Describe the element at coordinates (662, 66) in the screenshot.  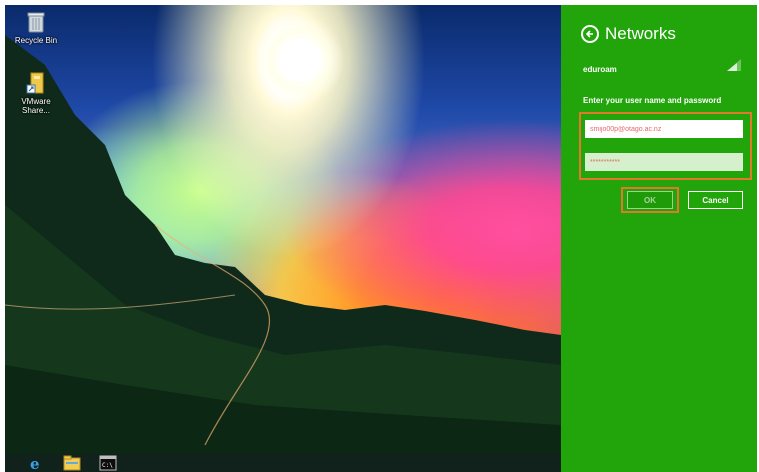
I see `network-item-eduroam: eduroam` at that location.